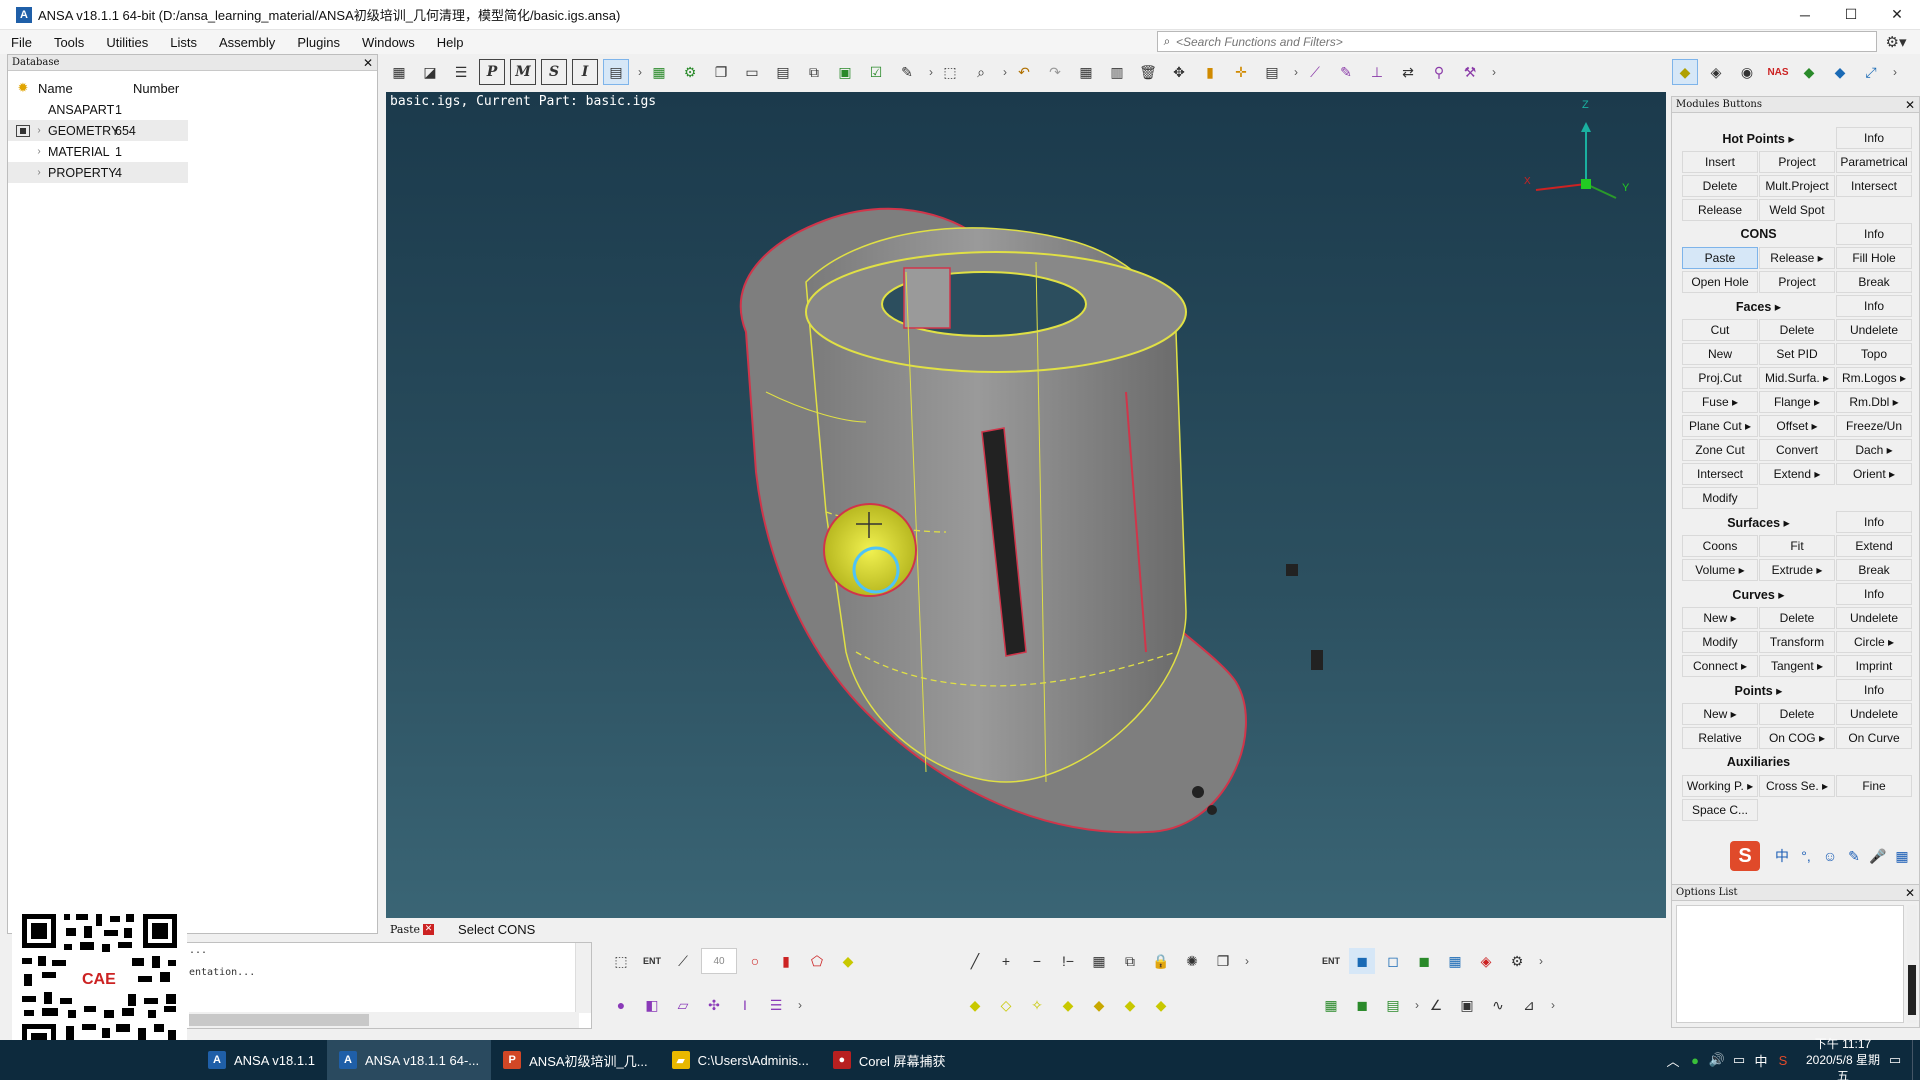 This screenshot has height=1080, width=1920. What do you see at coordinates (1346, 72) in the screenshot?
I see `edit-icon: ✎` at bounding box center [1346, 72].